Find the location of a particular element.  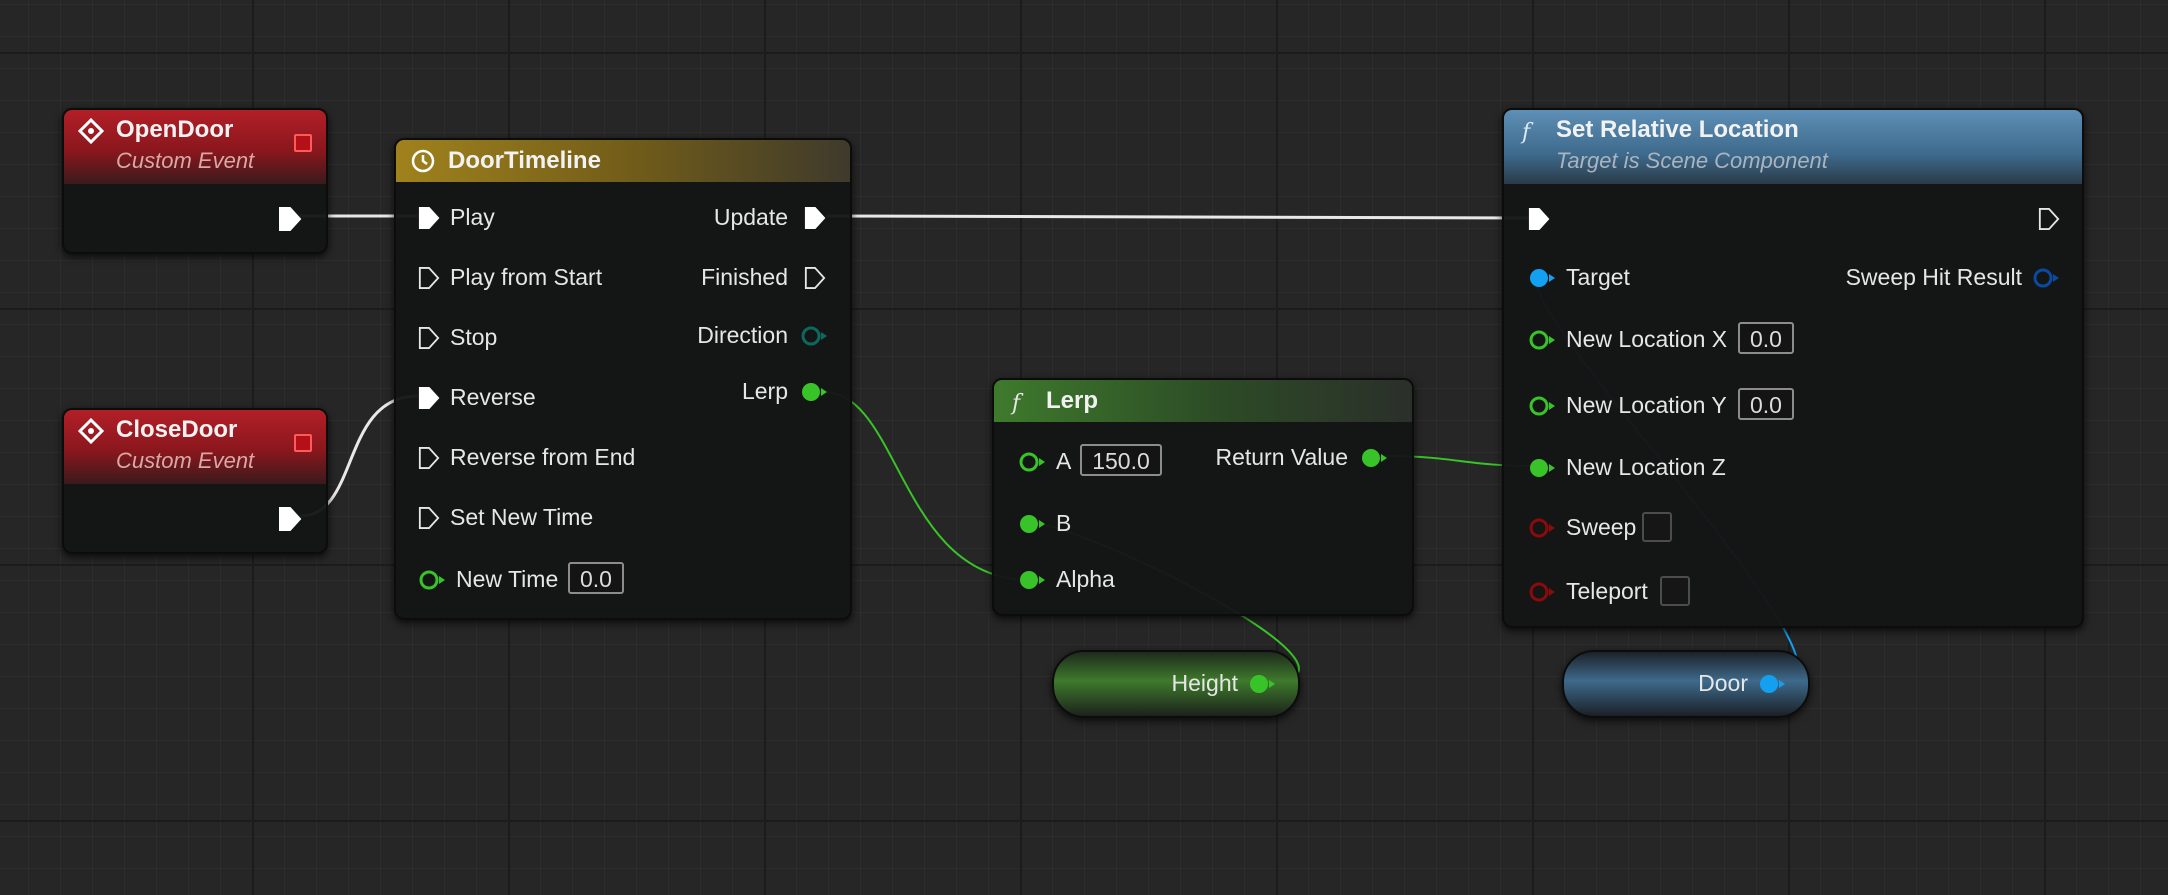

alpha-float-in-pin is located at coordinates (1032, 580).